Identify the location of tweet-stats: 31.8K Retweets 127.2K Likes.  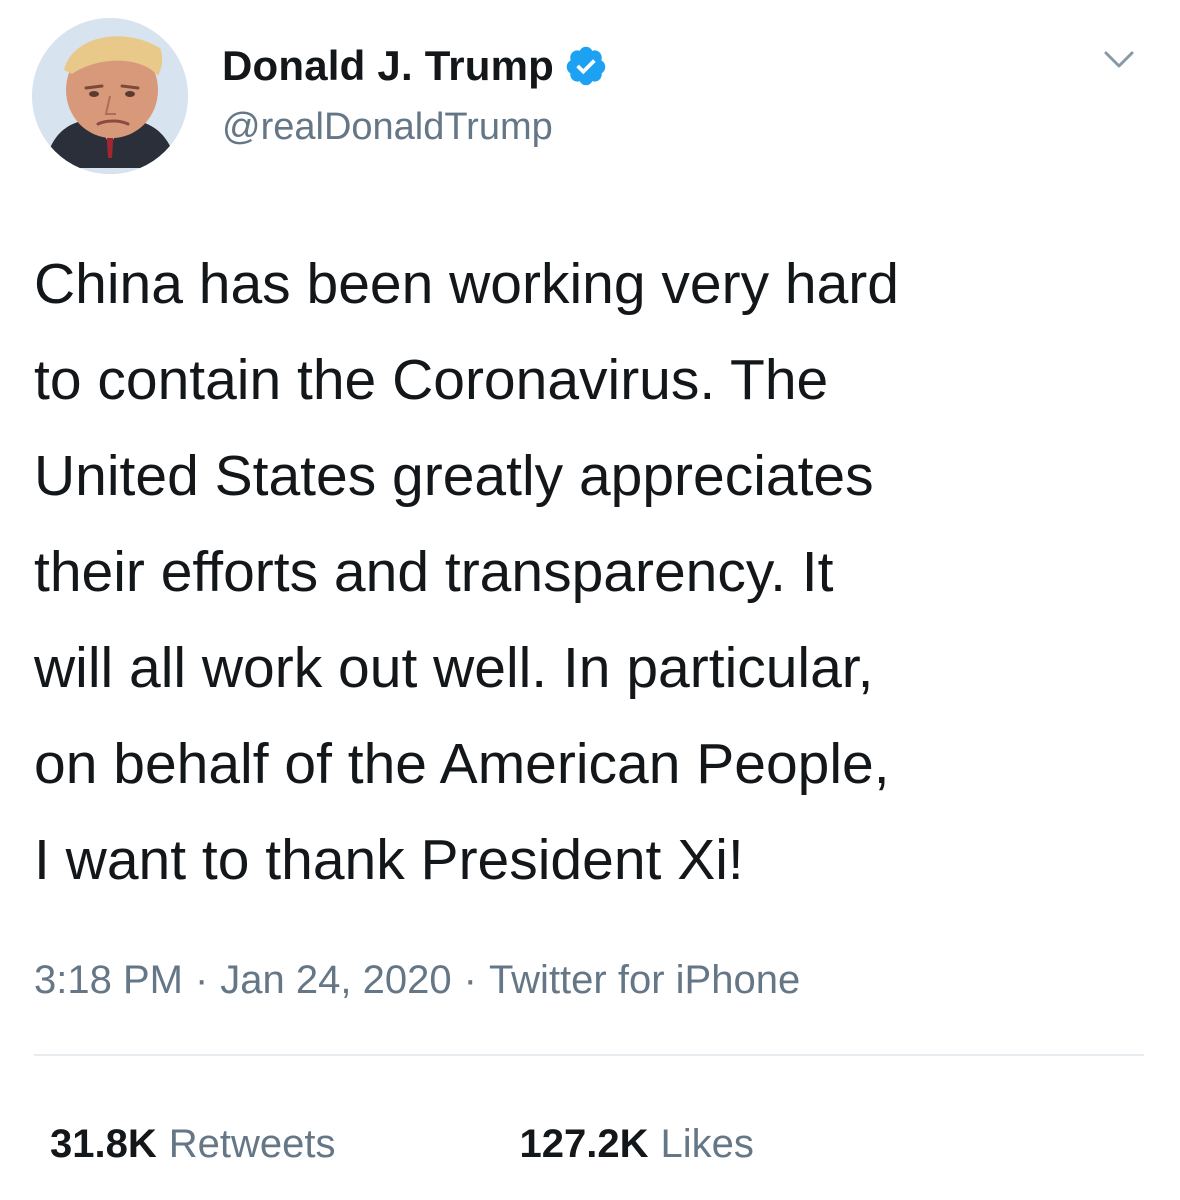
(402, 1144).